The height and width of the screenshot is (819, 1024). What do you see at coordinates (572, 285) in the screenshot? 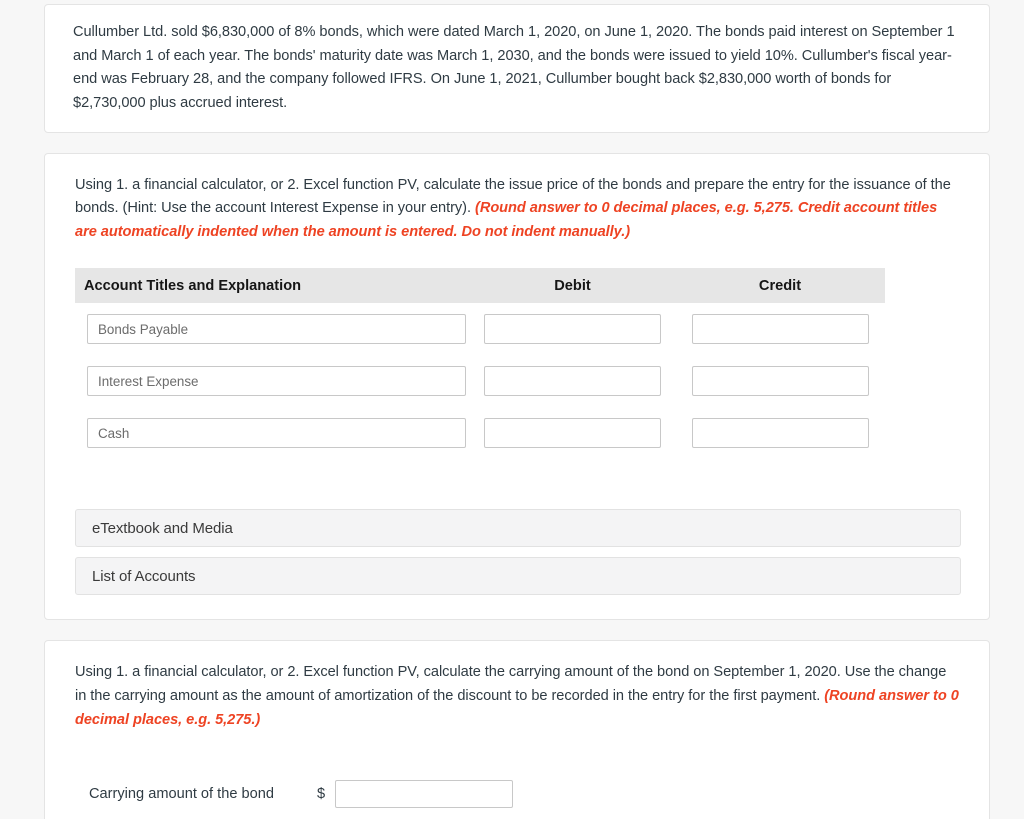
I see `column-header-debit: Debit` at bounding box center [572, 285].